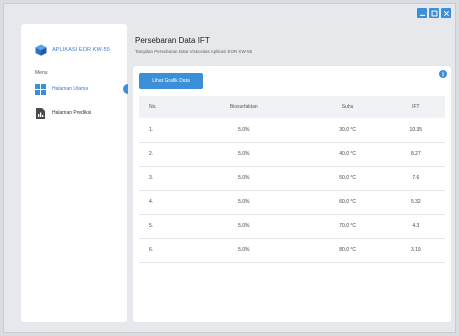  I want to click on cell-no: 5., so click(151, 226).